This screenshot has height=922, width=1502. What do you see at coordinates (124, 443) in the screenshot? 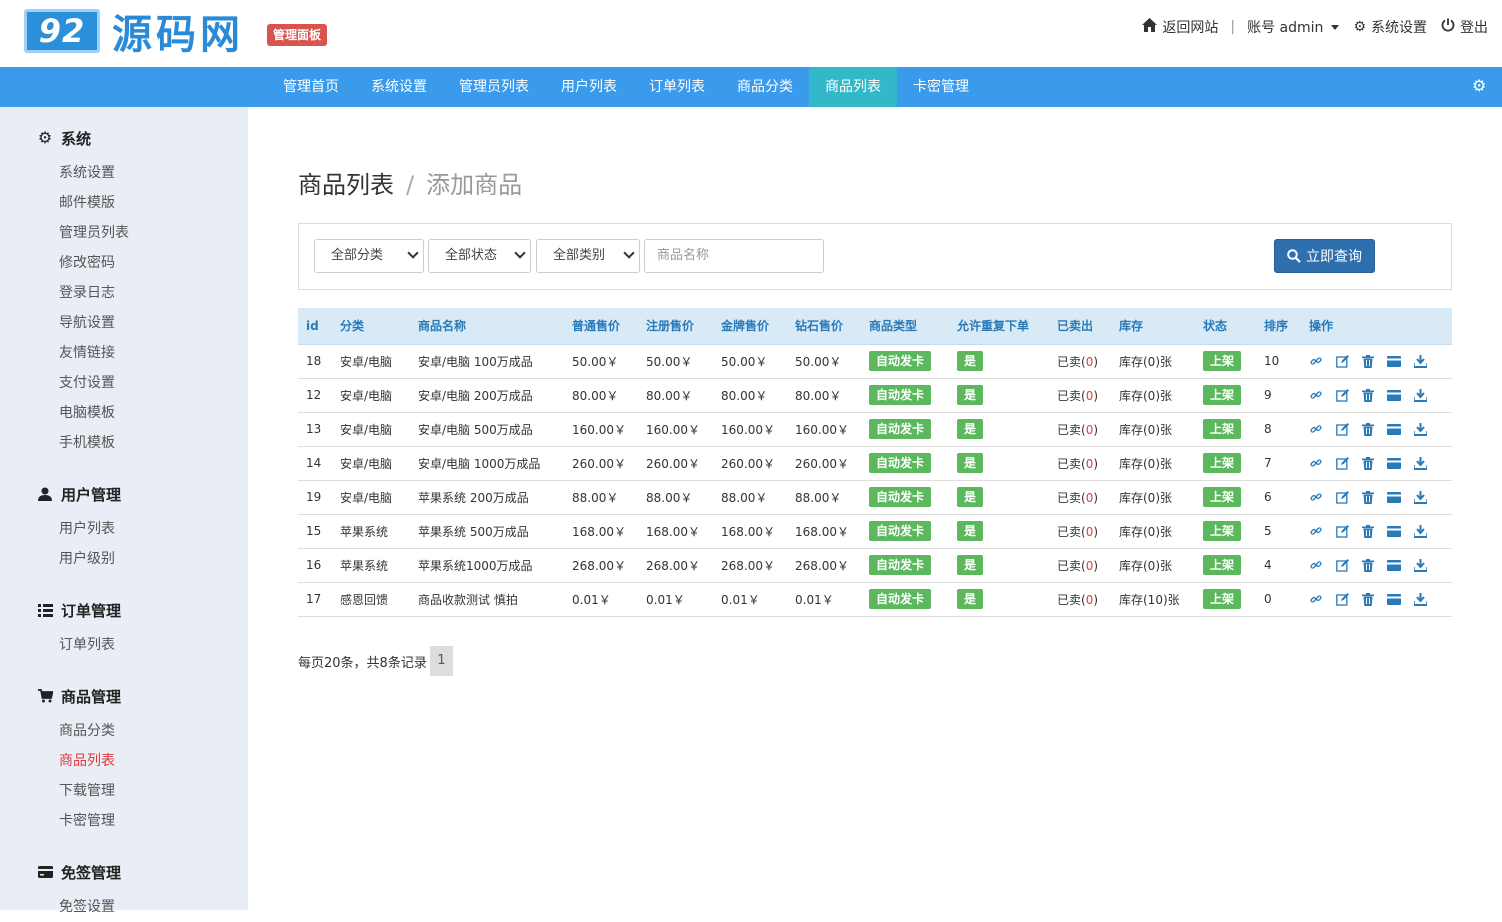
I see `sidebar-item: 手机模板` at bounding box center [124, 443].